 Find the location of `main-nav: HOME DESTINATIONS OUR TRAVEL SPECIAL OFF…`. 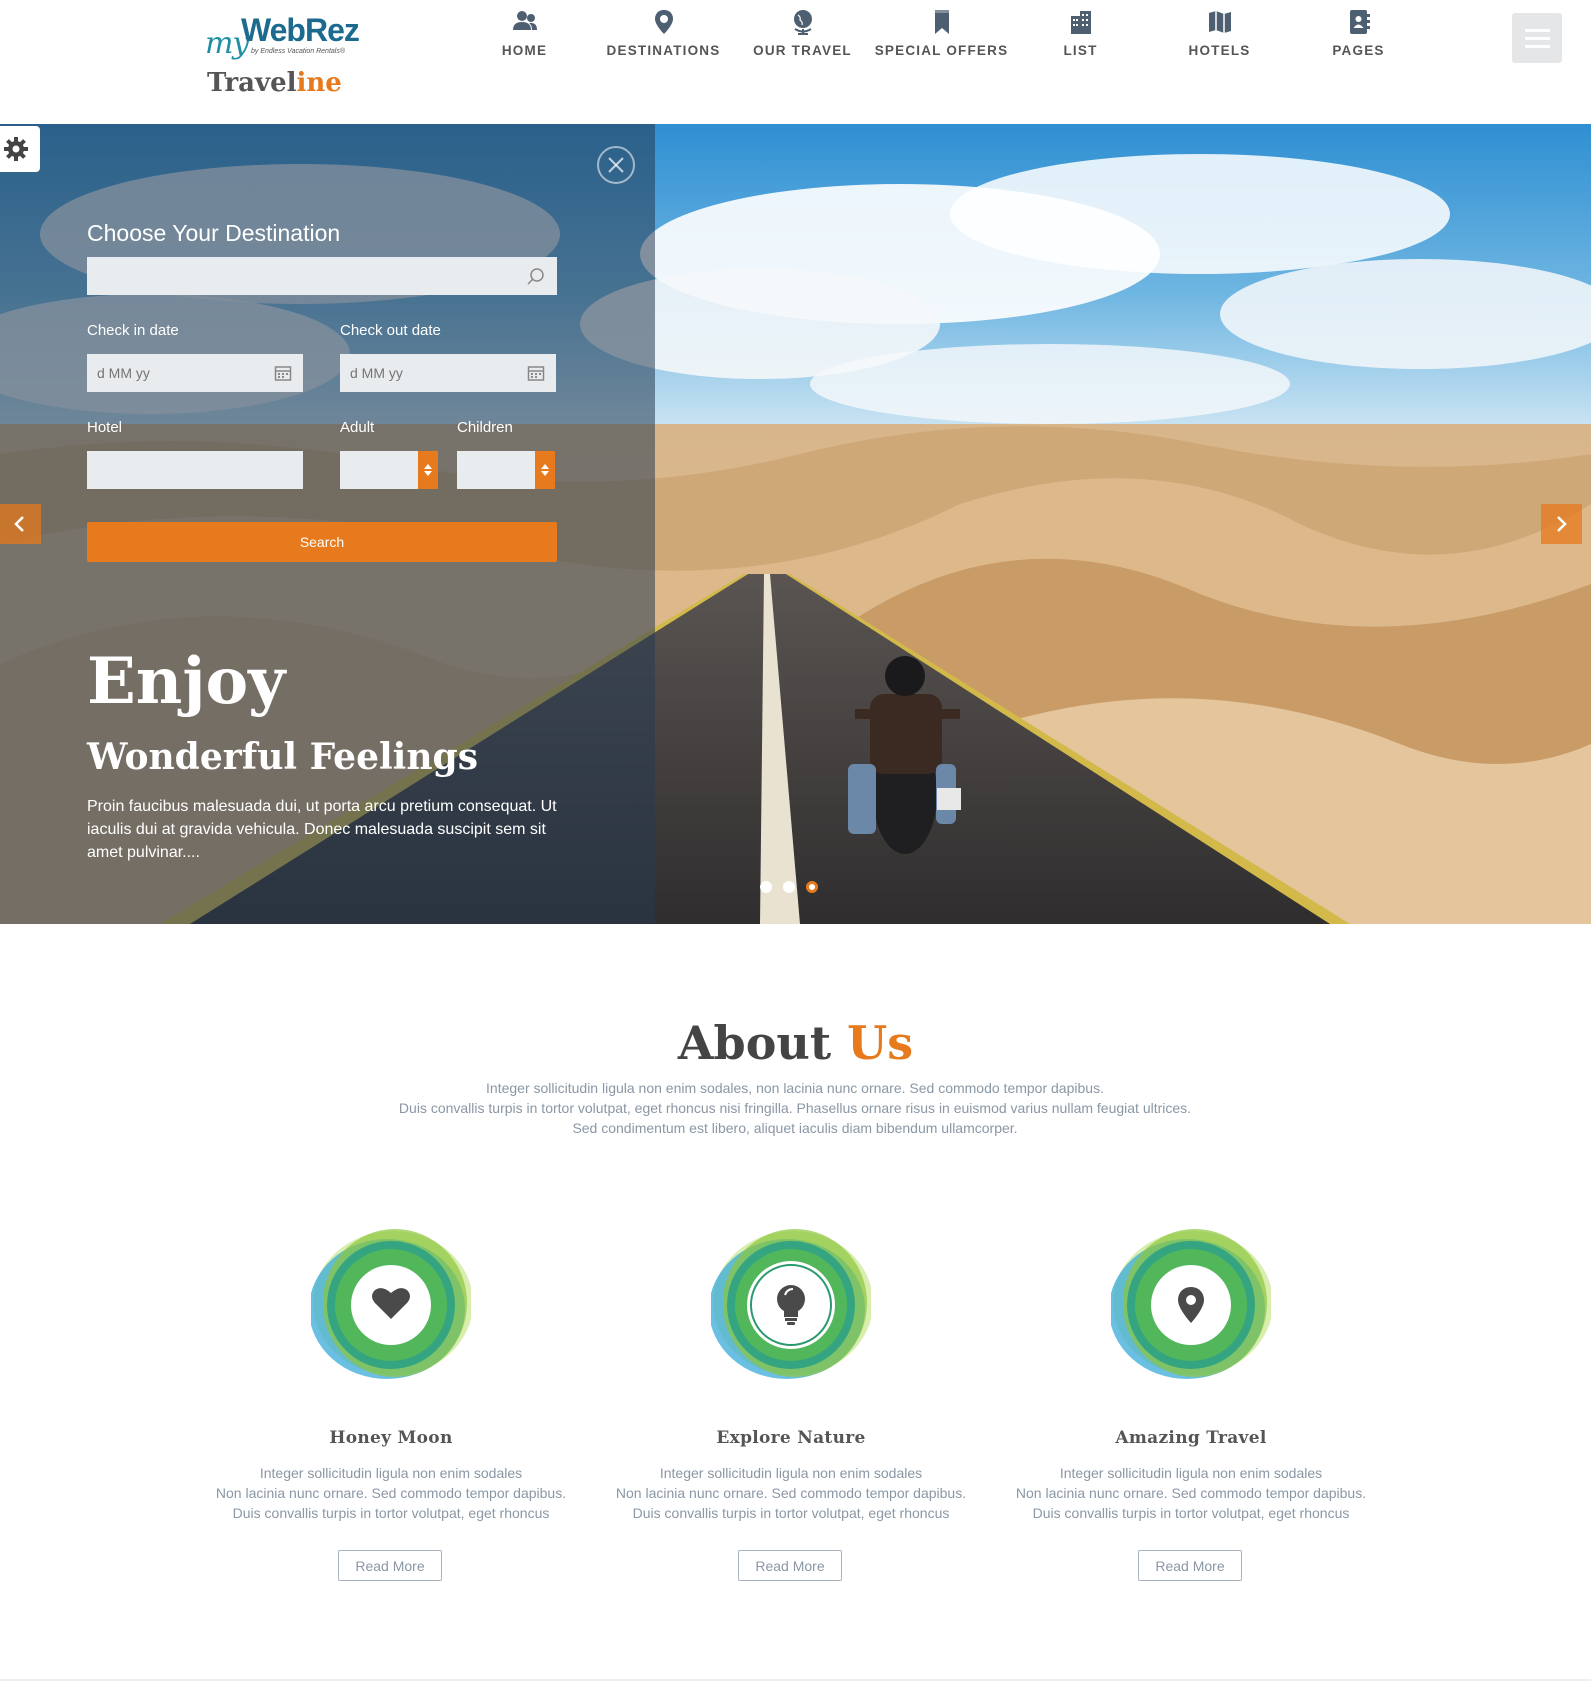

main-nav: HOME DESTINATIONS OUR TRAVEL SPECIAL OFF… is located at coordinates (941, 35).